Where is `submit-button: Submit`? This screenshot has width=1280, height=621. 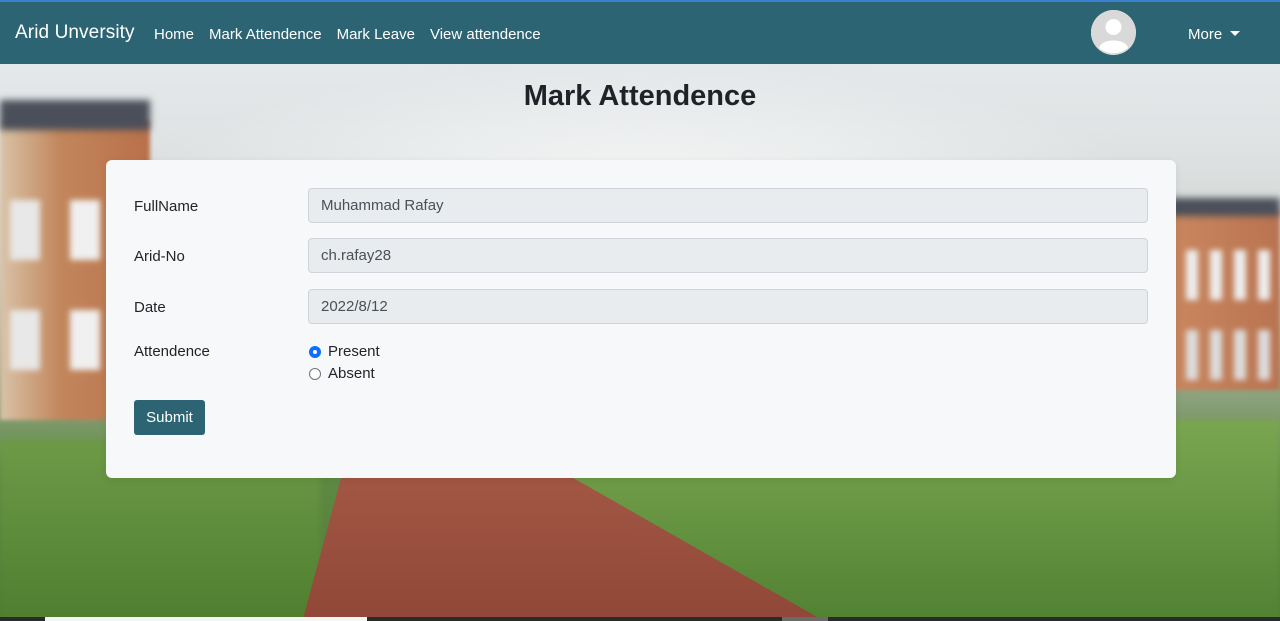 submit-button: Submit is located at coordinates (169, 417).